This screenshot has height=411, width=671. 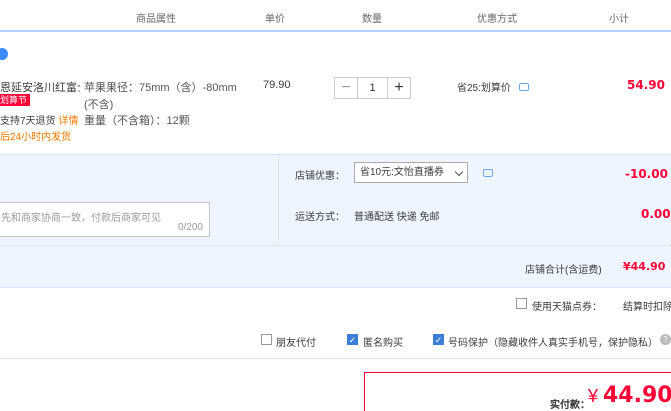 I want to click on anonymous-checkbox: ✓, so click(x=352, y=339).